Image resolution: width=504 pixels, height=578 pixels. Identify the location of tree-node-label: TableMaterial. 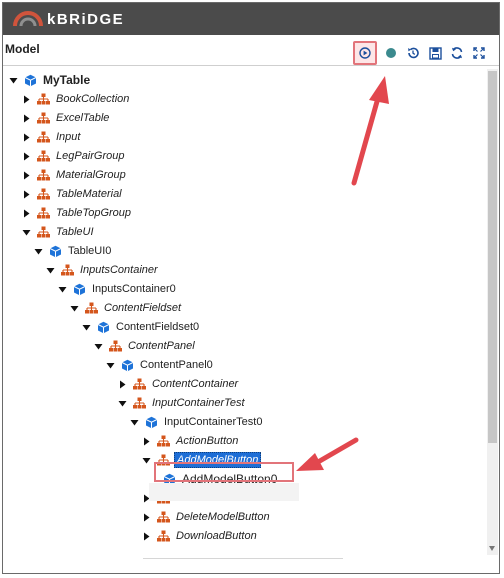
(89, 194).